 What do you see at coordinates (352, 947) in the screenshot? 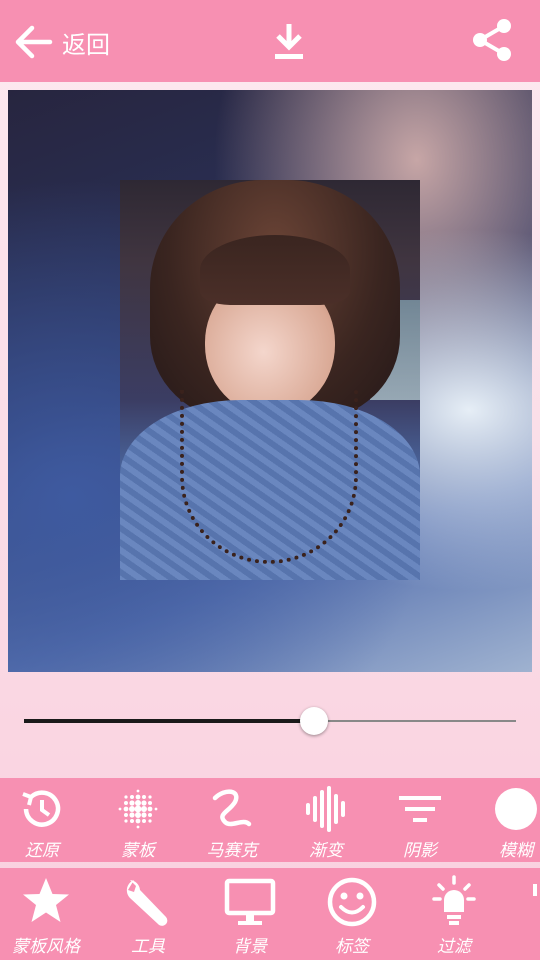
I see `nav-stickers-label: 标签` at bounding box center [352, 947].